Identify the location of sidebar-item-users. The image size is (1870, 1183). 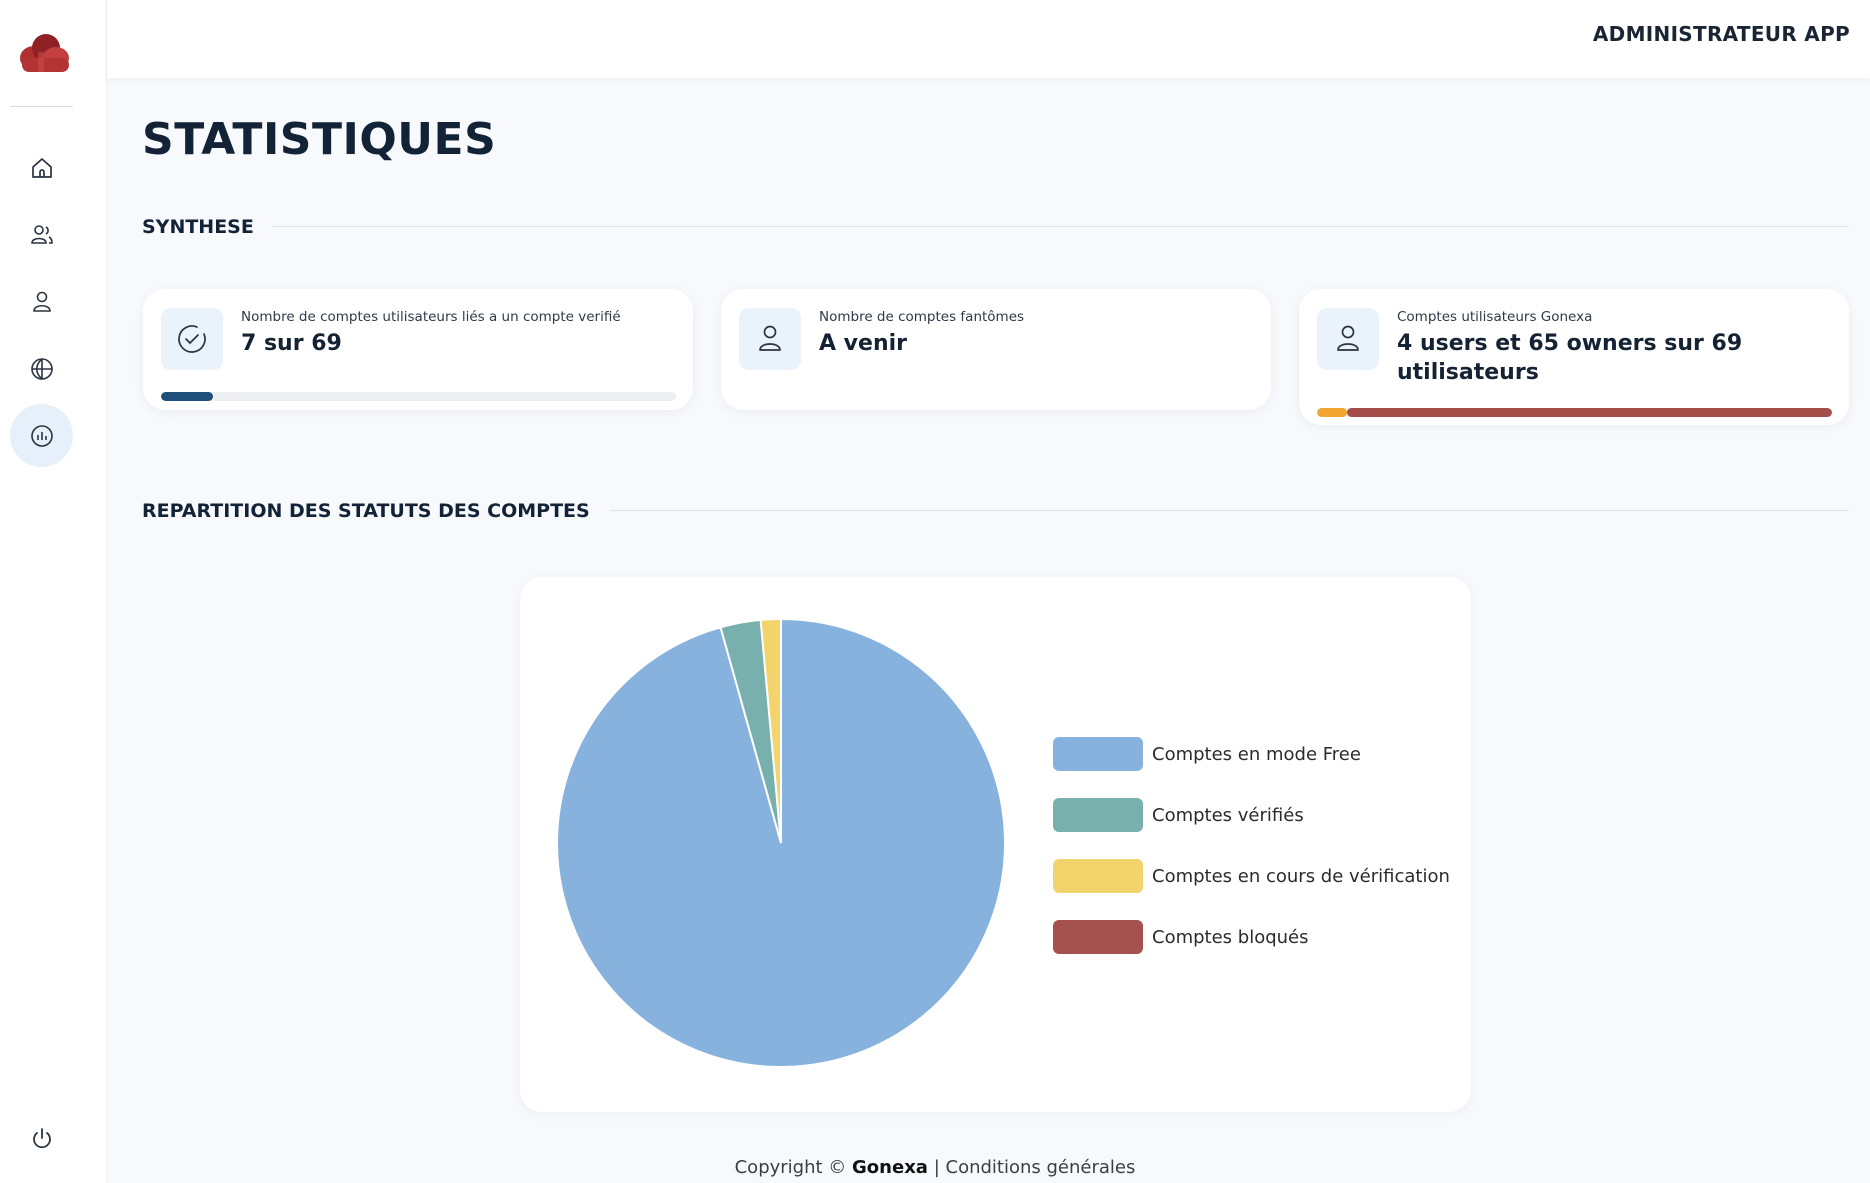
(41, 234).